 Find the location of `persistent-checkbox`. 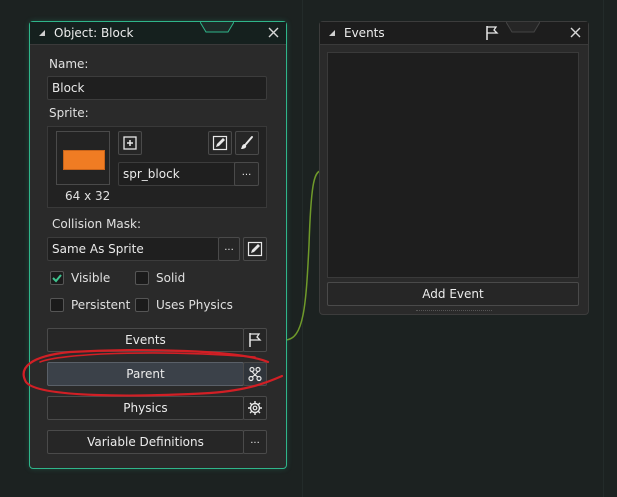

persistent-checkbox is located at coordinates (57, 305).